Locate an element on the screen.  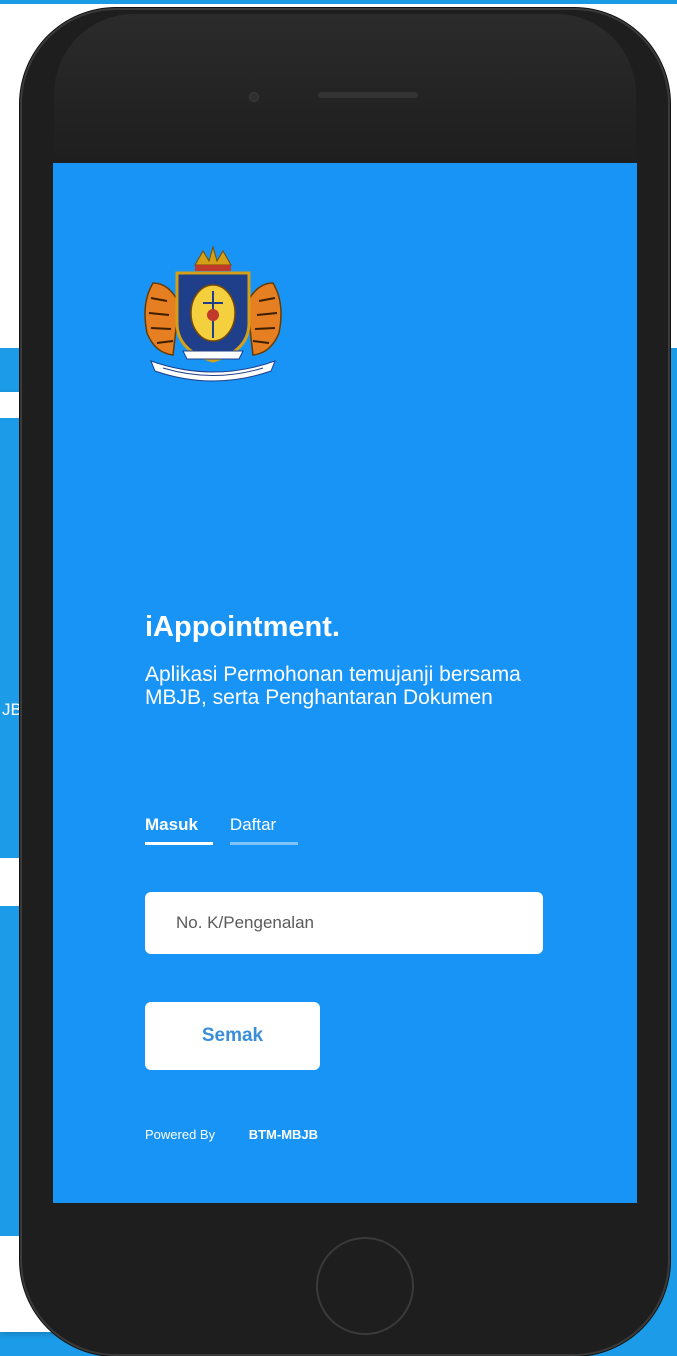
tab-daftar-underline is located at coordinates (263, 843).